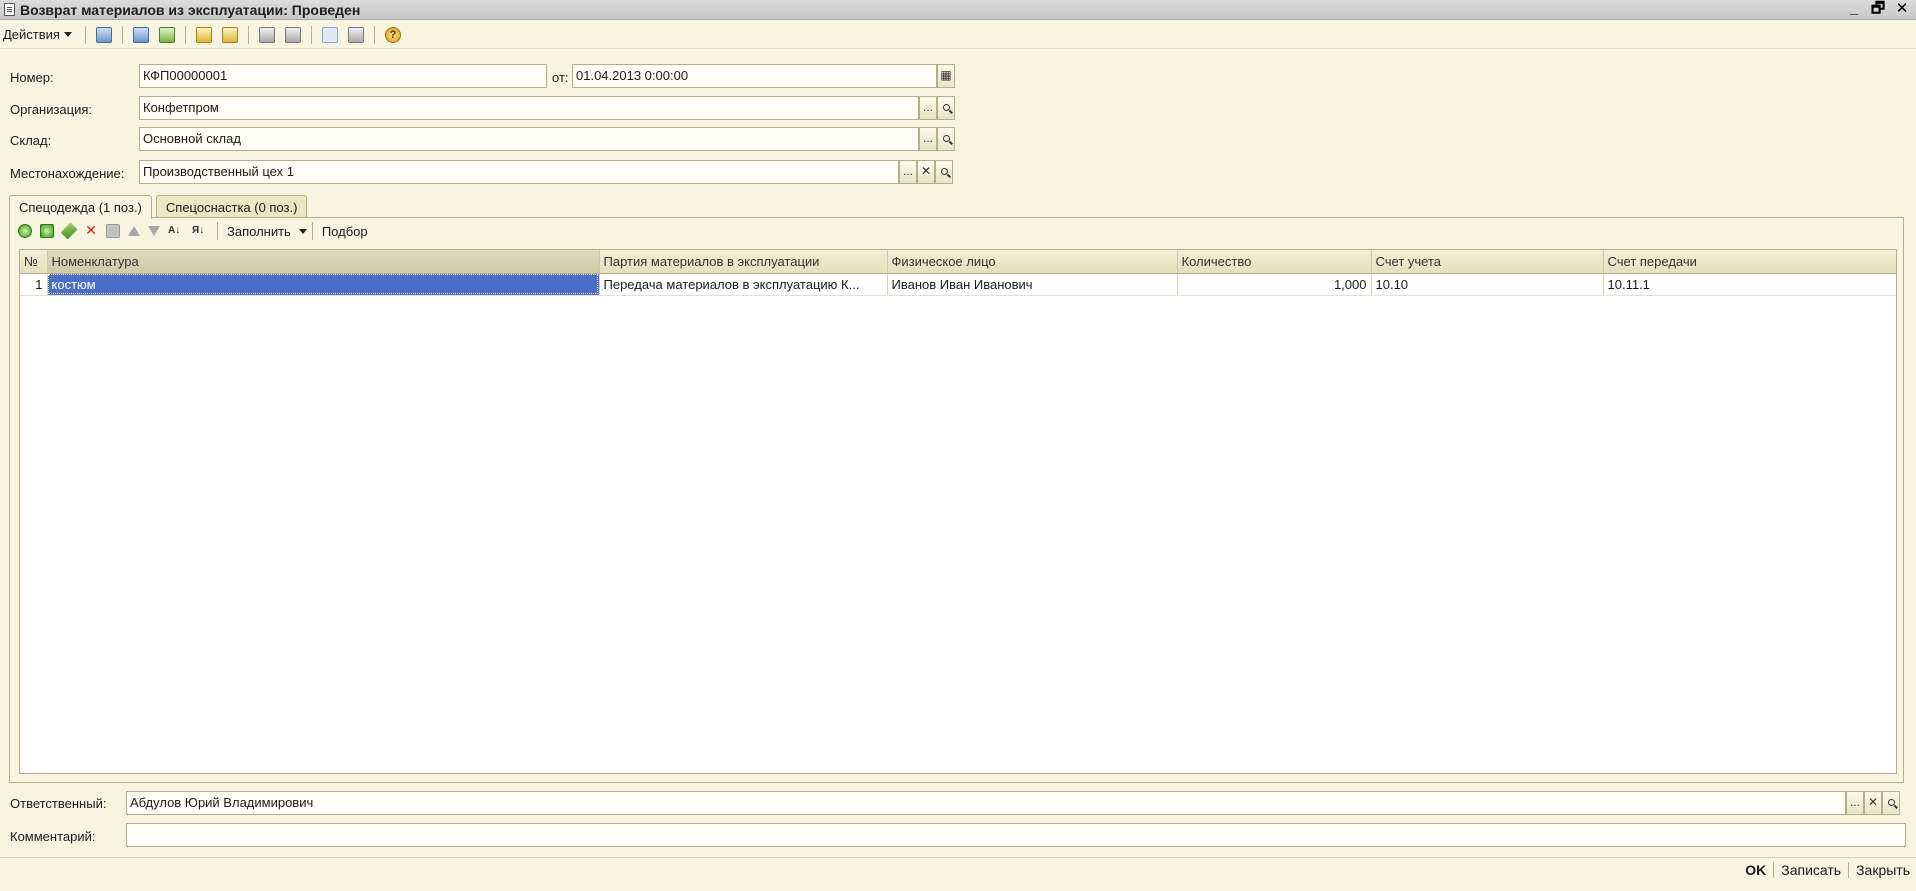 The height and width of the screenshot is (891, 1916). Describe the element at coordinates (25, 231) in the screenshot. I see `add-row-icon` at that location.